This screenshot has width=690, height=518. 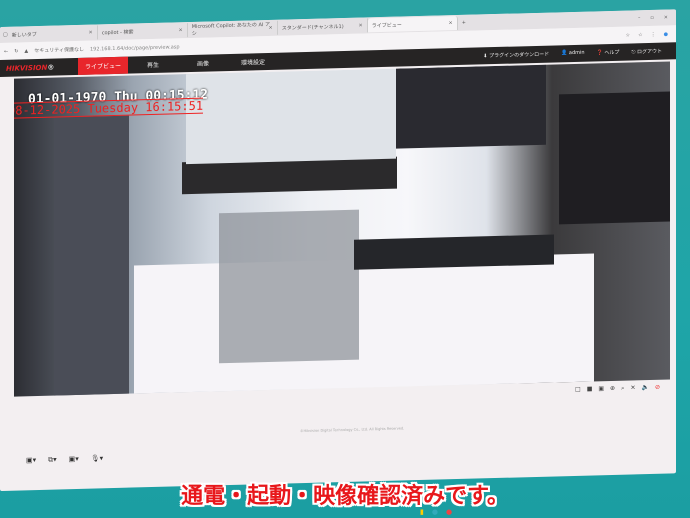 I want to click on copilot-icon: ●, so click(x=666, y=34).